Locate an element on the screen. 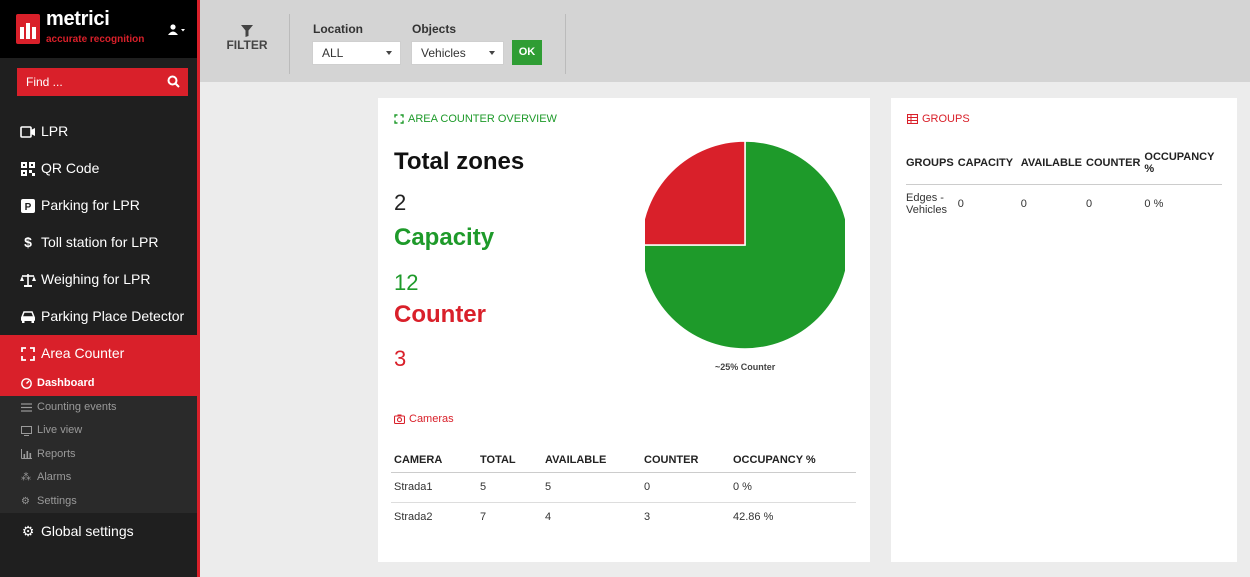 The image size is (1250, 577). occupancy-pie-chart is located at coordinates (745, 245).